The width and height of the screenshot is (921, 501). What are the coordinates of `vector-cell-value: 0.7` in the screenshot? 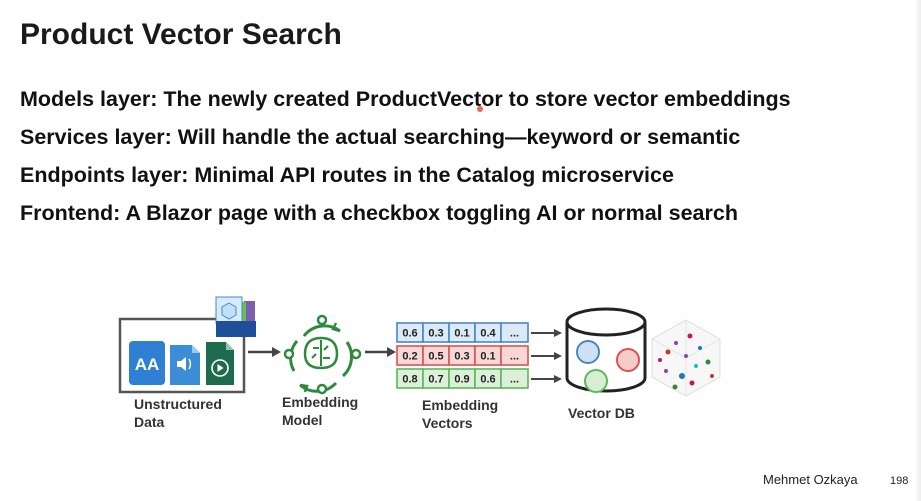 It's located at (435, 380).